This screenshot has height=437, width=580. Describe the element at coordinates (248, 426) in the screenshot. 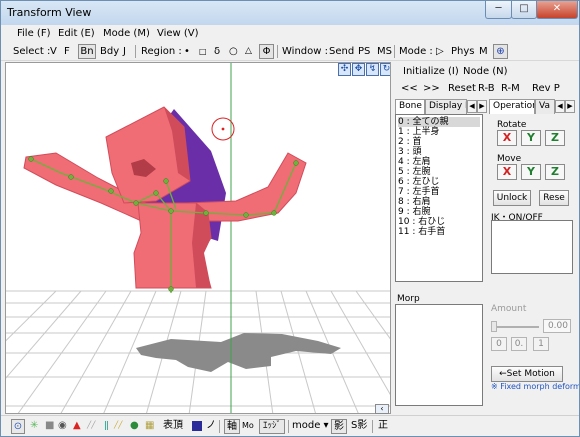

I see `mo-button: Mo` at that location.